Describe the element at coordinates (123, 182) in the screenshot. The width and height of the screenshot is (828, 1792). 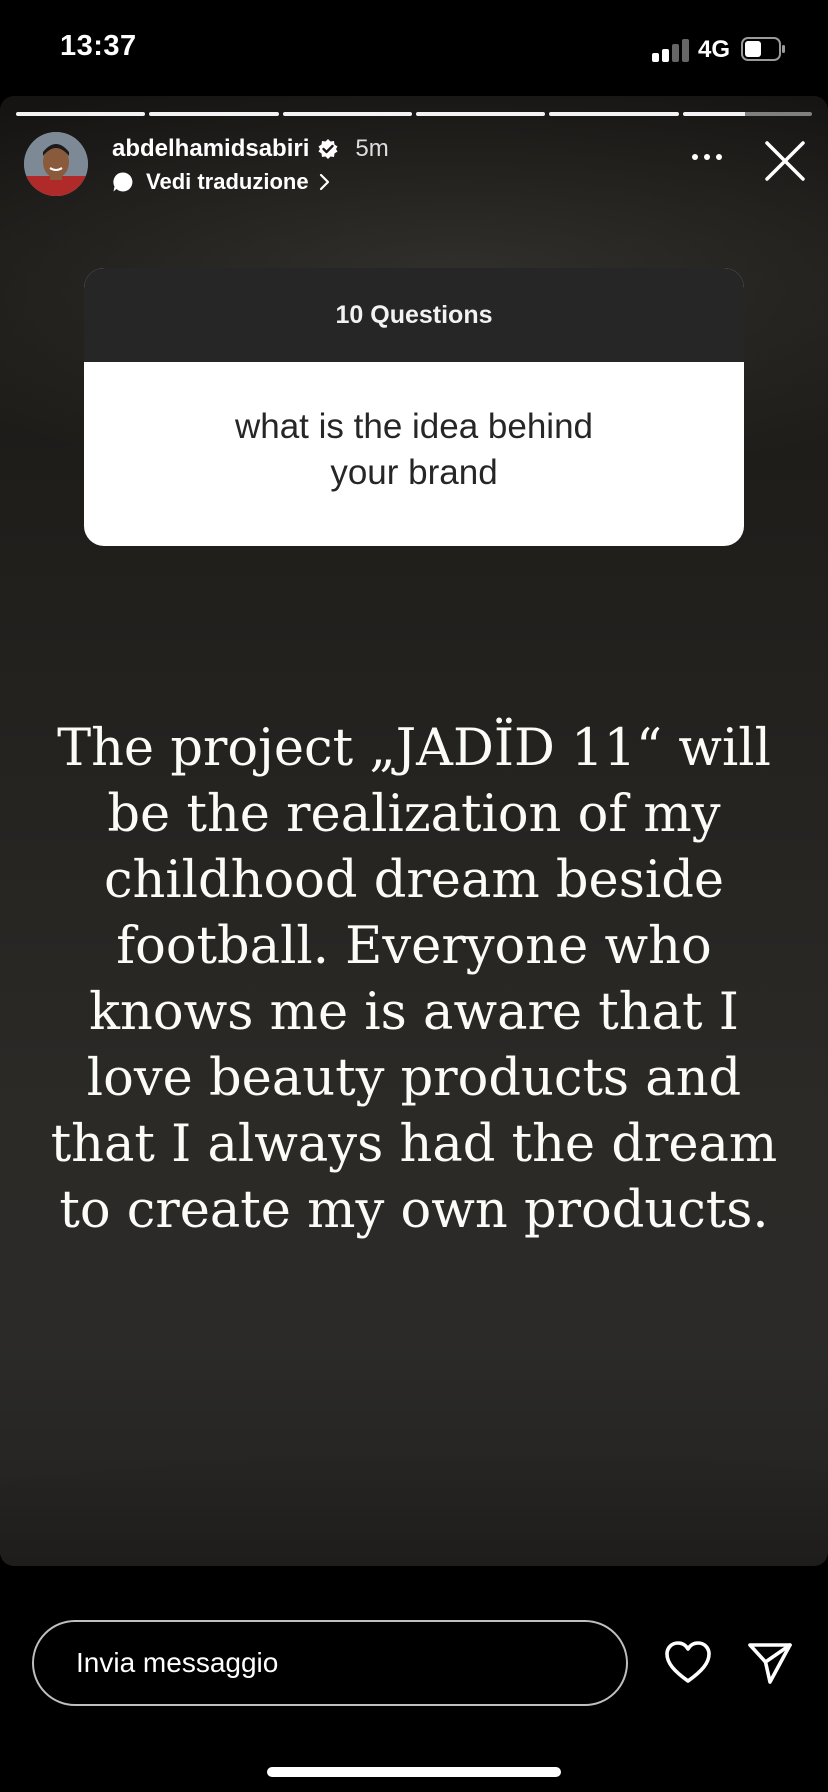
I see `speech-bubble-icon` at that location.